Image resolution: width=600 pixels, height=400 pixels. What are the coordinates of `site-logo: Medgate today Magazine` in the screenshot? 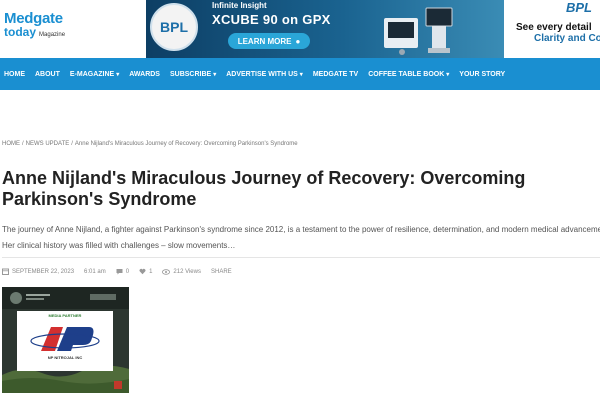 It's located at (49, 26).